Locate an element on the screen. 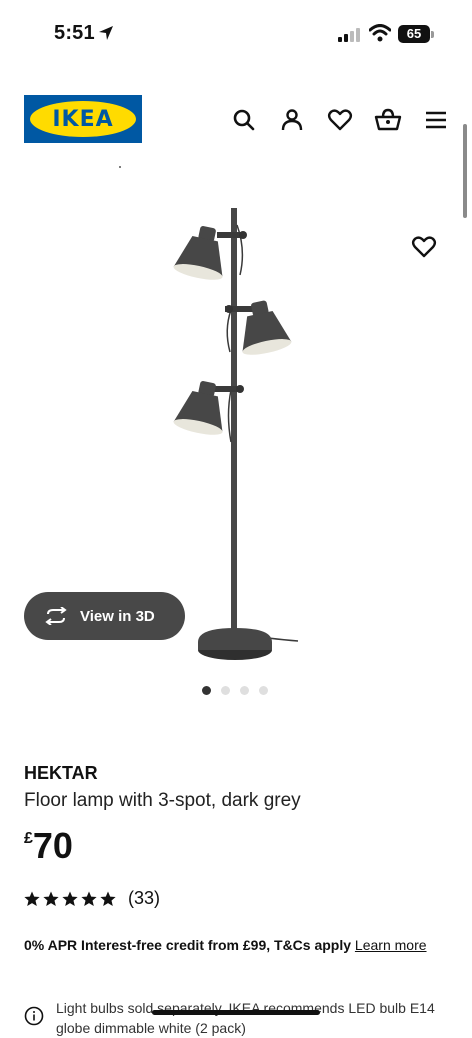  view-in-3d-button: View in 3D is located at coordinates (104, 616).